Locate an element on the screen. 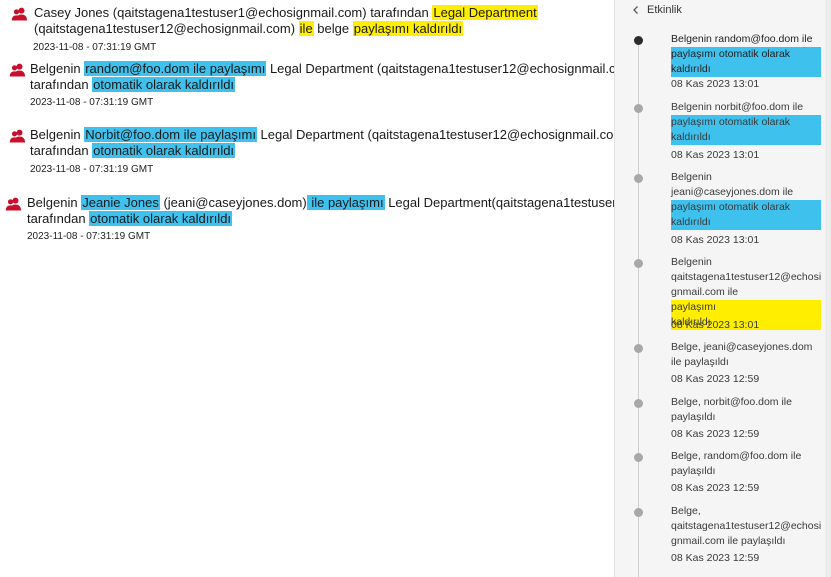 The height and width of the screenshot is (577, 831). activity-panel-title: Etkinlik is located at coordinates (664, 10).